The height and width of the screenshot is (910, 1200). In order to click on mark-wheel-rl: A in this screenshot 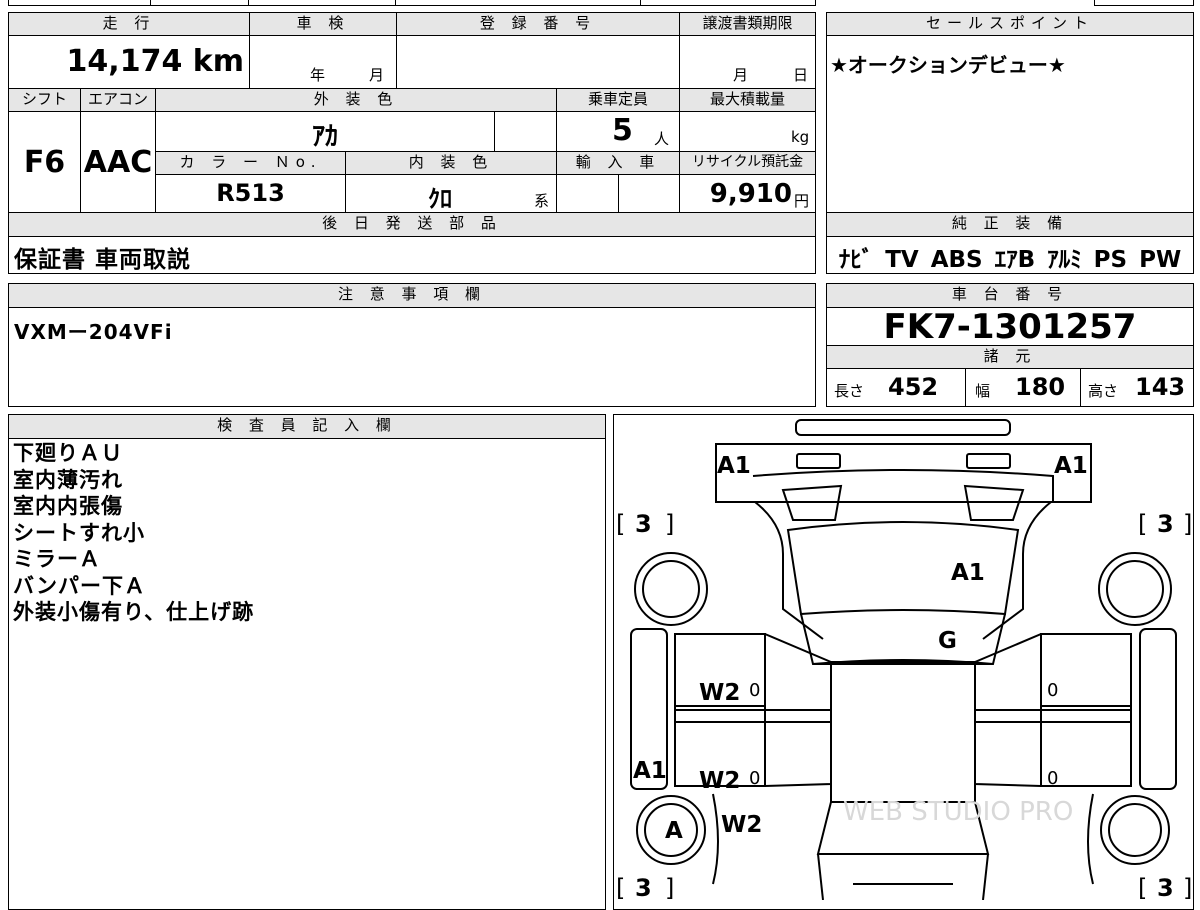, I will do `click(674, 831)`.